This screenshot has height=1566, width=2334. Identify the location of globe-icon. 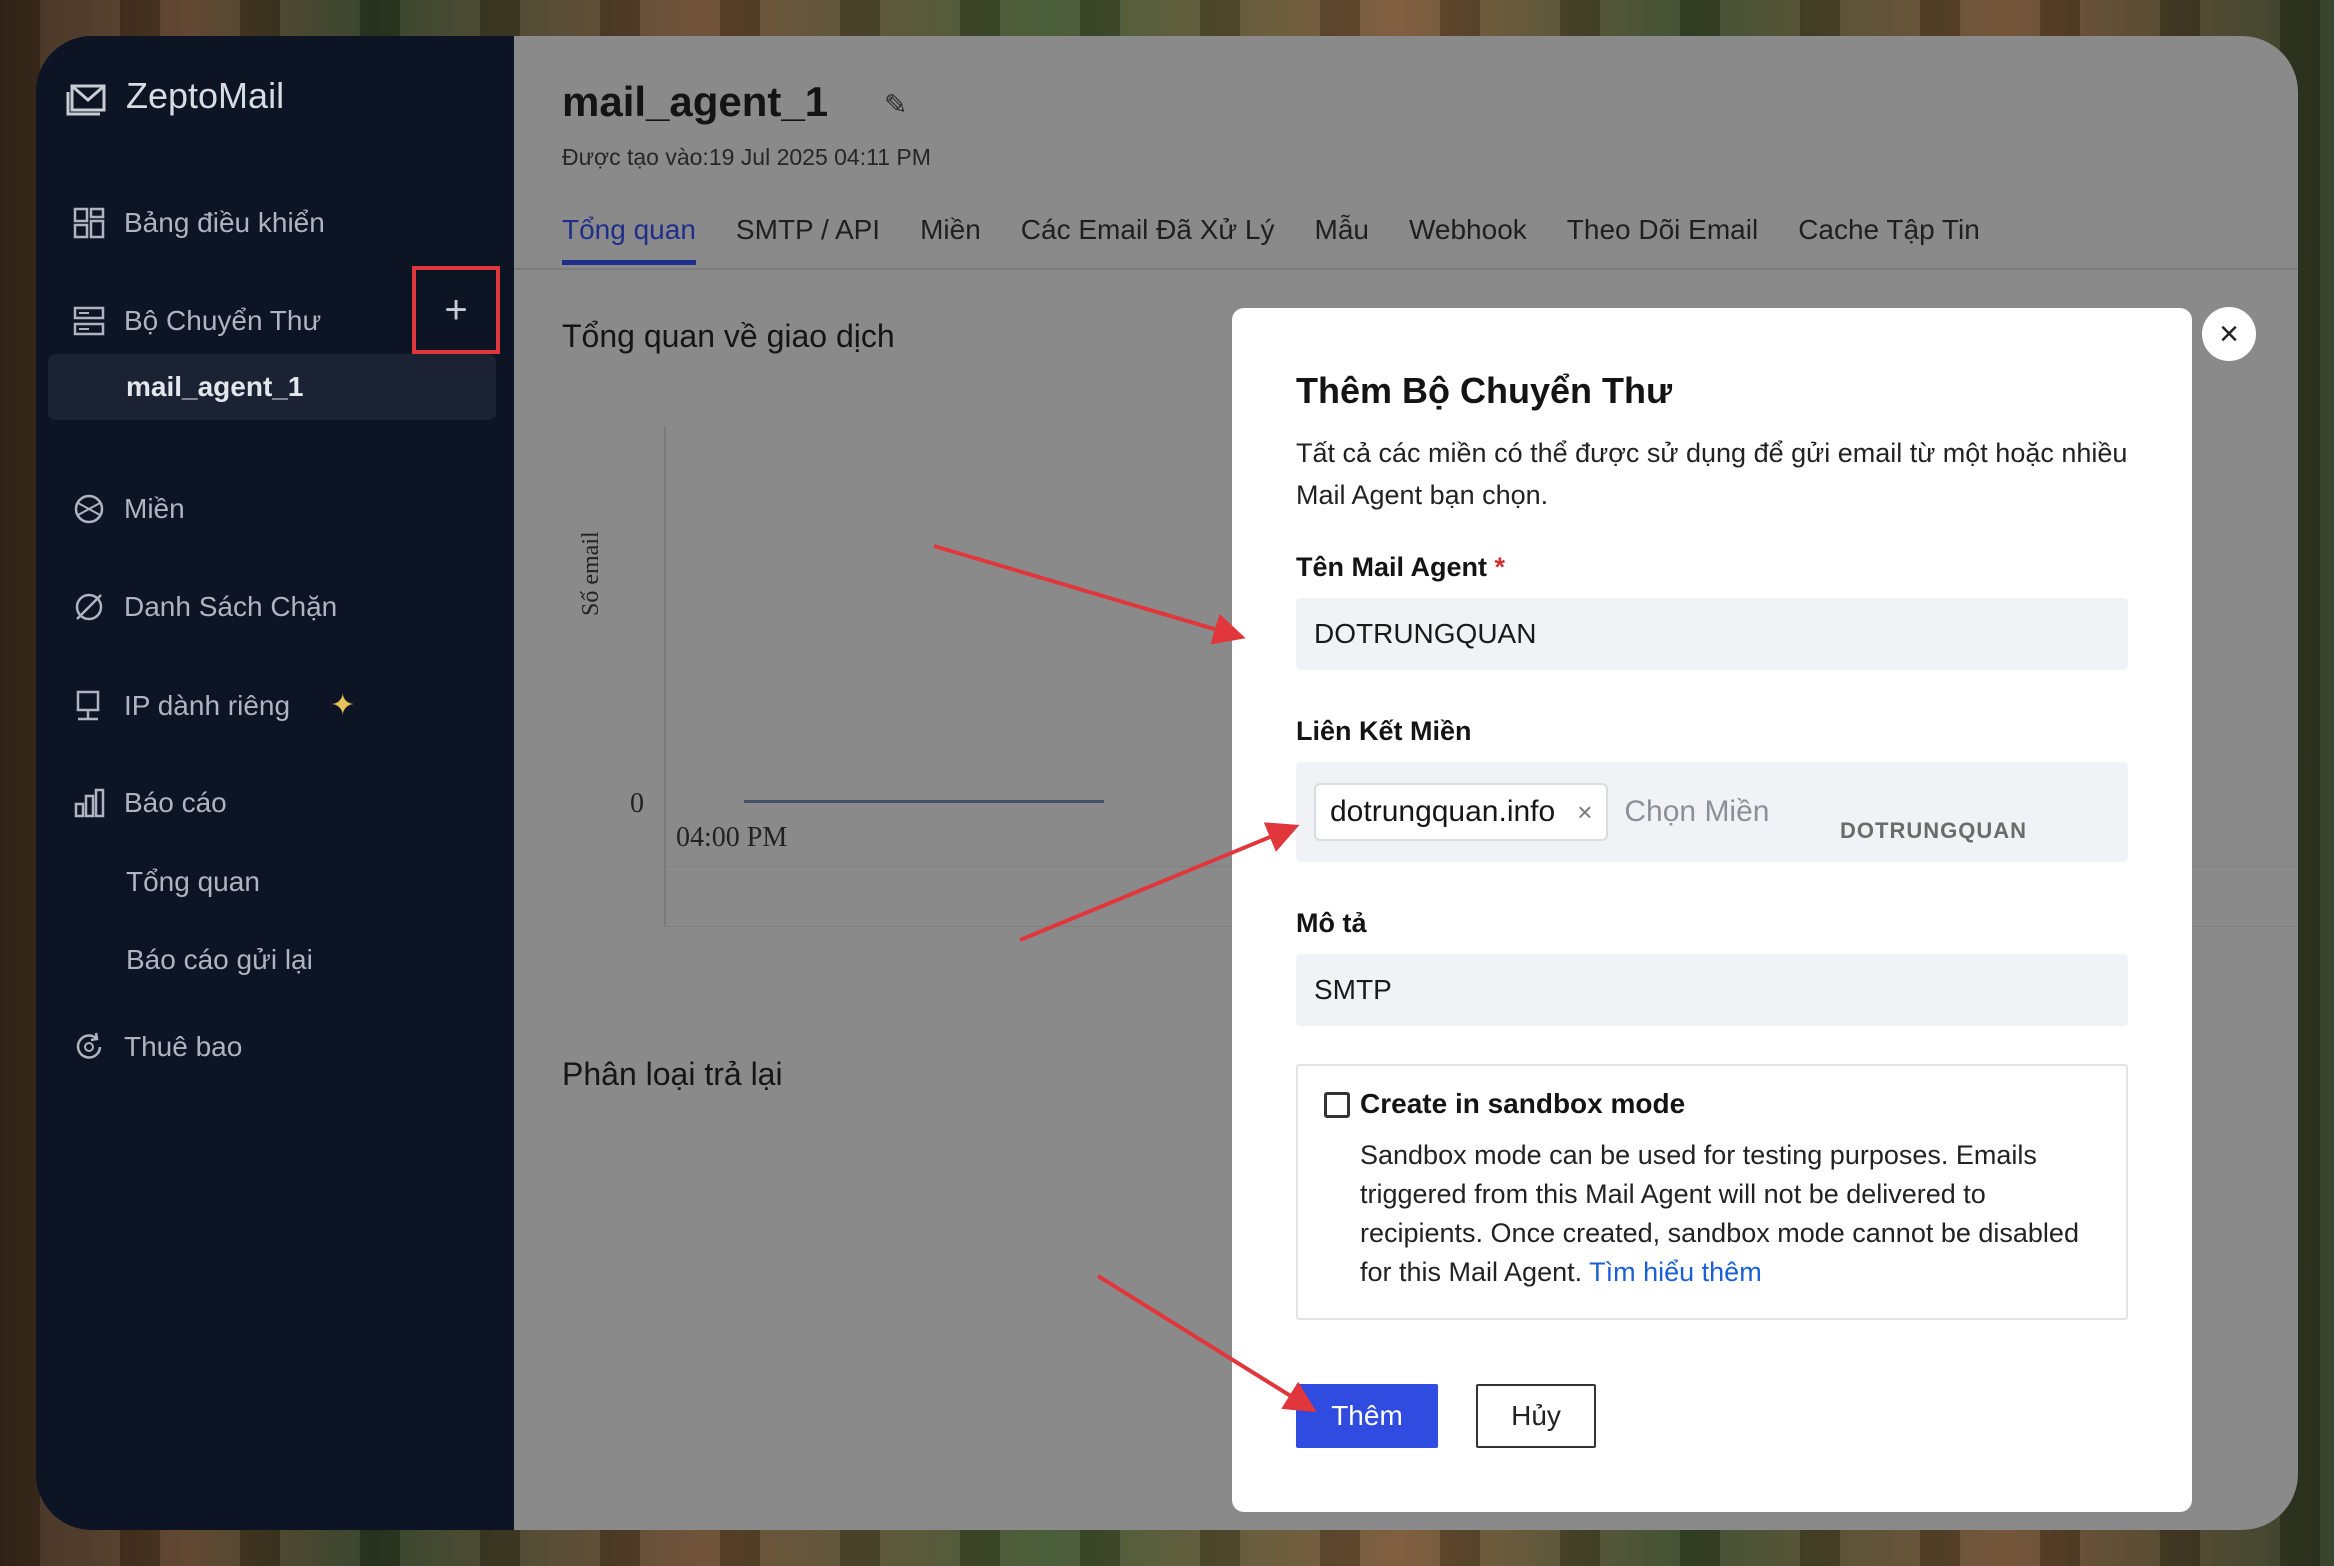
(89, 509).